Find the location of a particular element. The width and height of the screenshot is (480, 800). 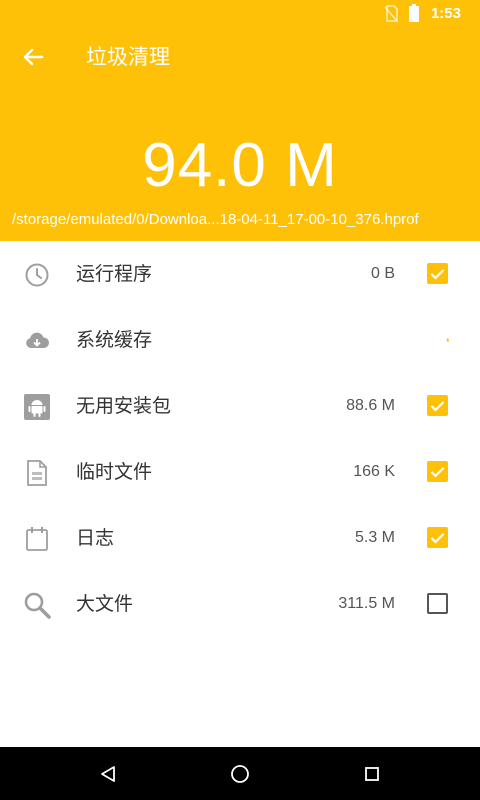

item-label: 日志 is located at coordinates (95, 538).